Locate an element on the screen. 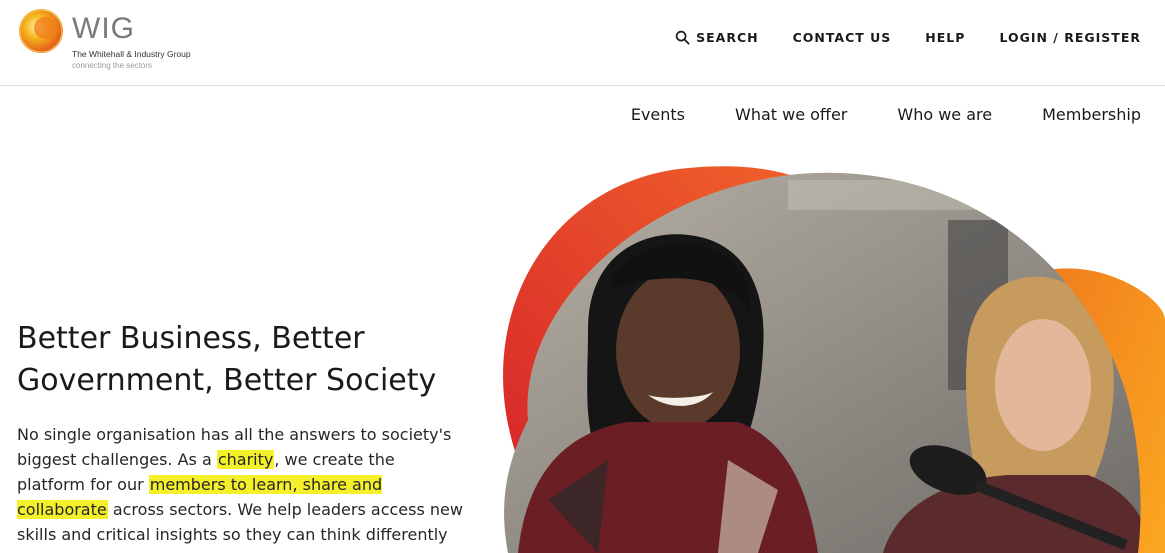  contact-us-link: CONTACT US is located at coordinates (842, 37).